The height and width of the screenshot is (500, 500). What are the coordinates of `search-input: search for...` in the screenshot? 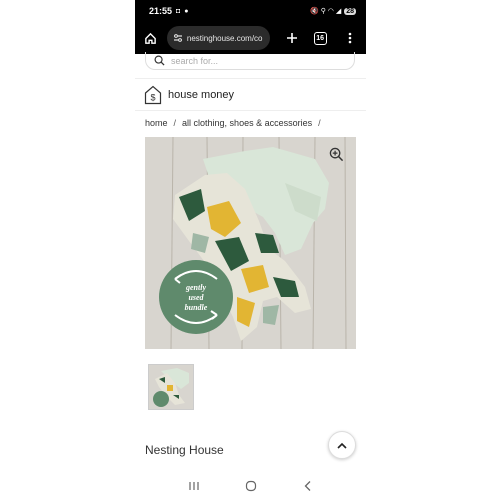 It's located at (250, 61).